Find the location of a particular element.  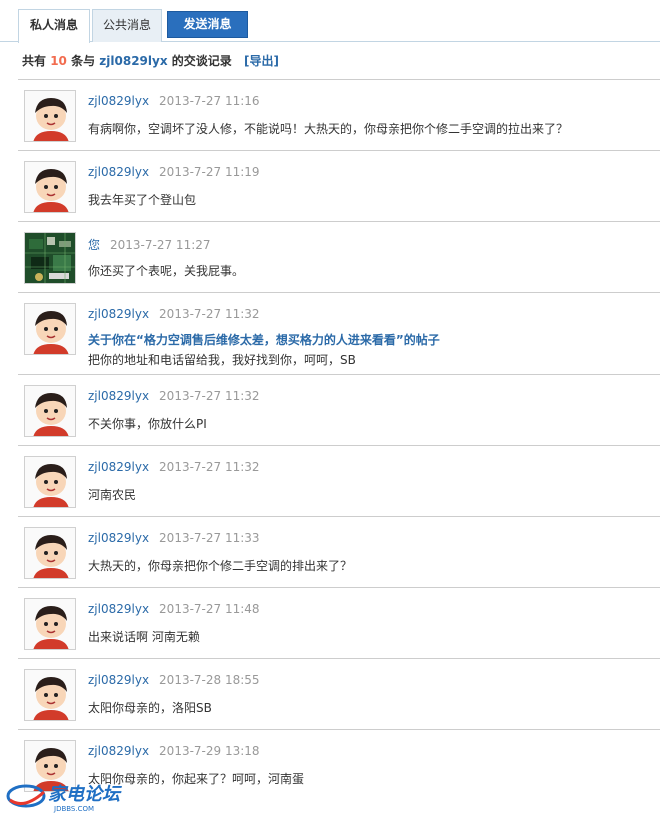

summary-prefix: 共有 is located at coordinates (34, 61).